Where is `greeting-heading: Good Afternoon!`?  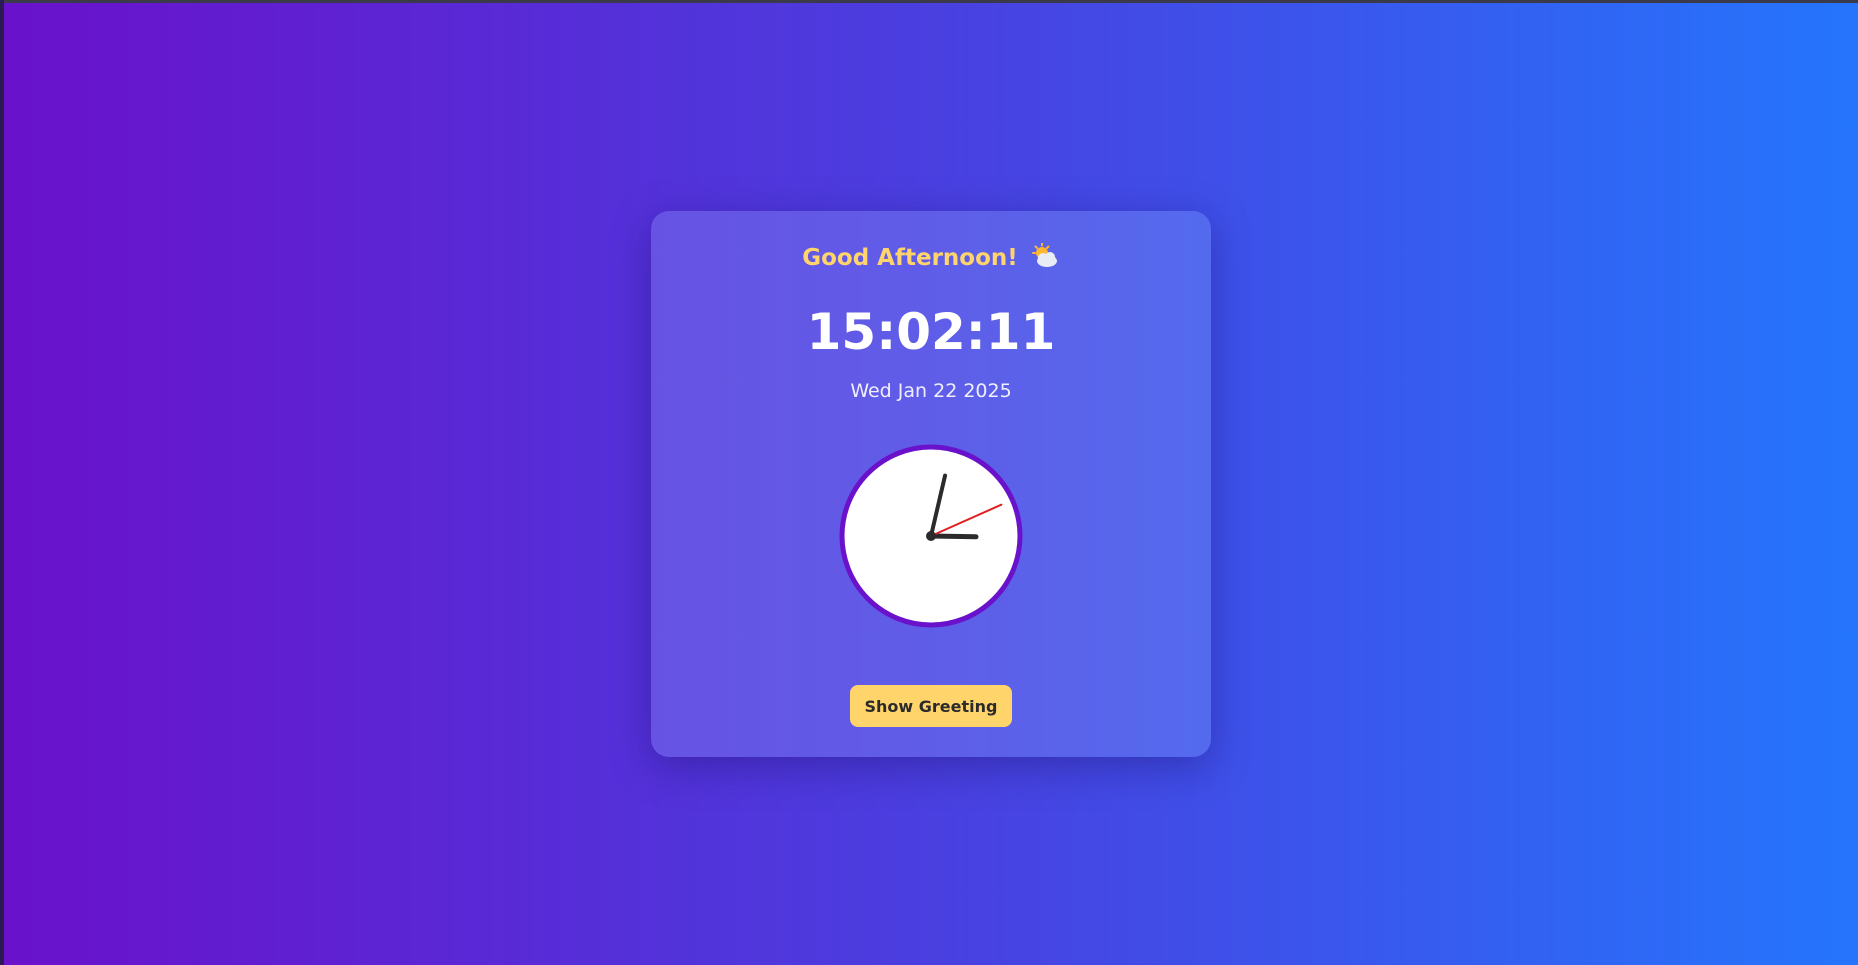
greeting-heading: Good Afternoon! is located at coordinates (931, 256).